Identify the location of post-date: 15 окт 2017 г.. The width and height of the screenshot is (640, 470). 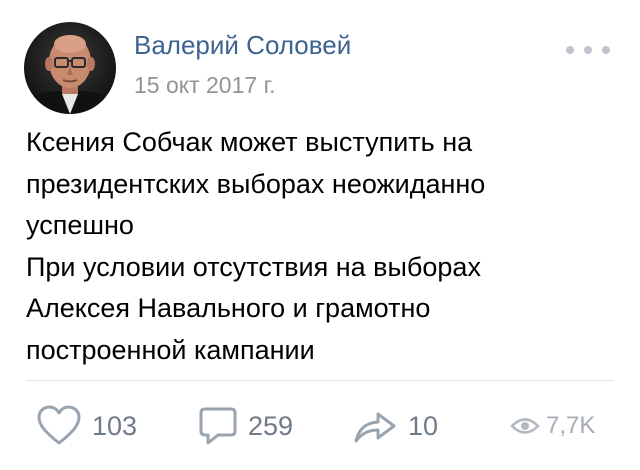
(205, 85).